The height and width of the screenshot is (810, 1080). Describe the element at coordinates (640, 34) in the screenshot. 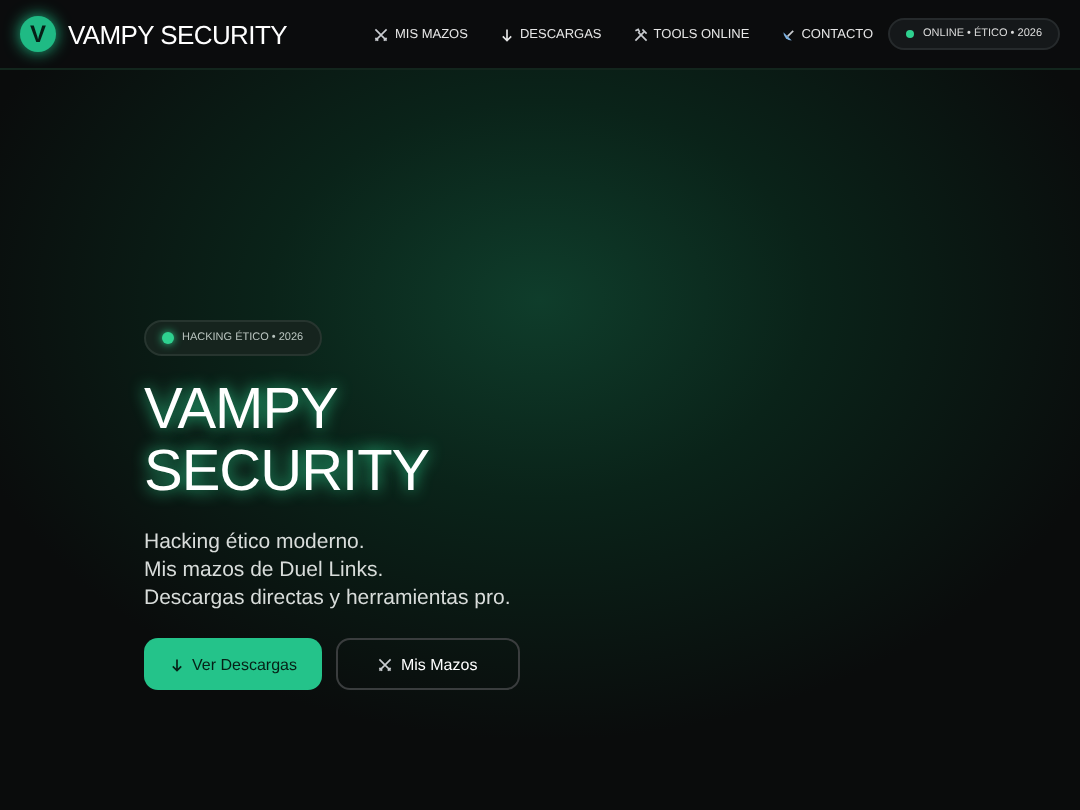

I see `tools-icon` at that location.